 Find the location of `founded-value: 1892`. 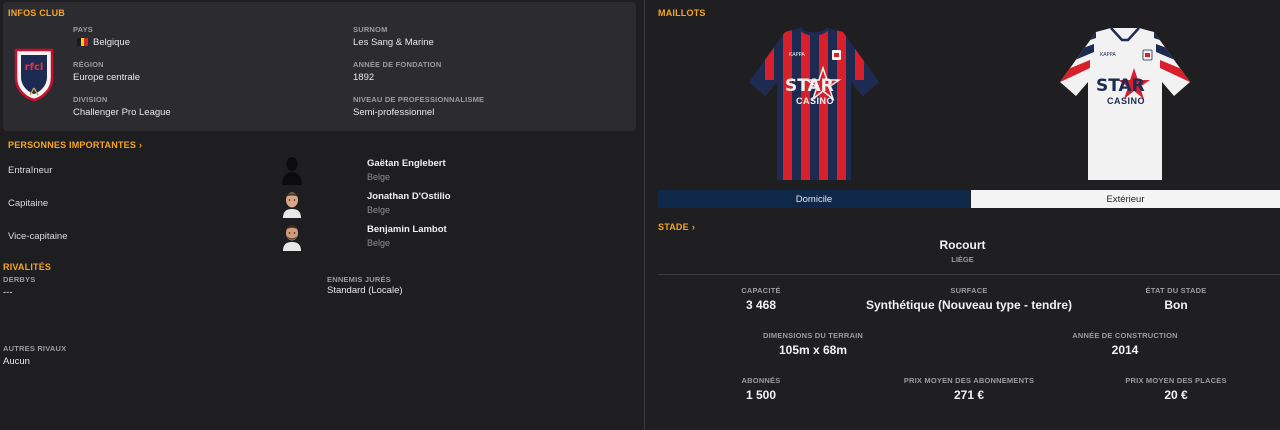

founded-value: 1892 is located at coordinates (364, 77).